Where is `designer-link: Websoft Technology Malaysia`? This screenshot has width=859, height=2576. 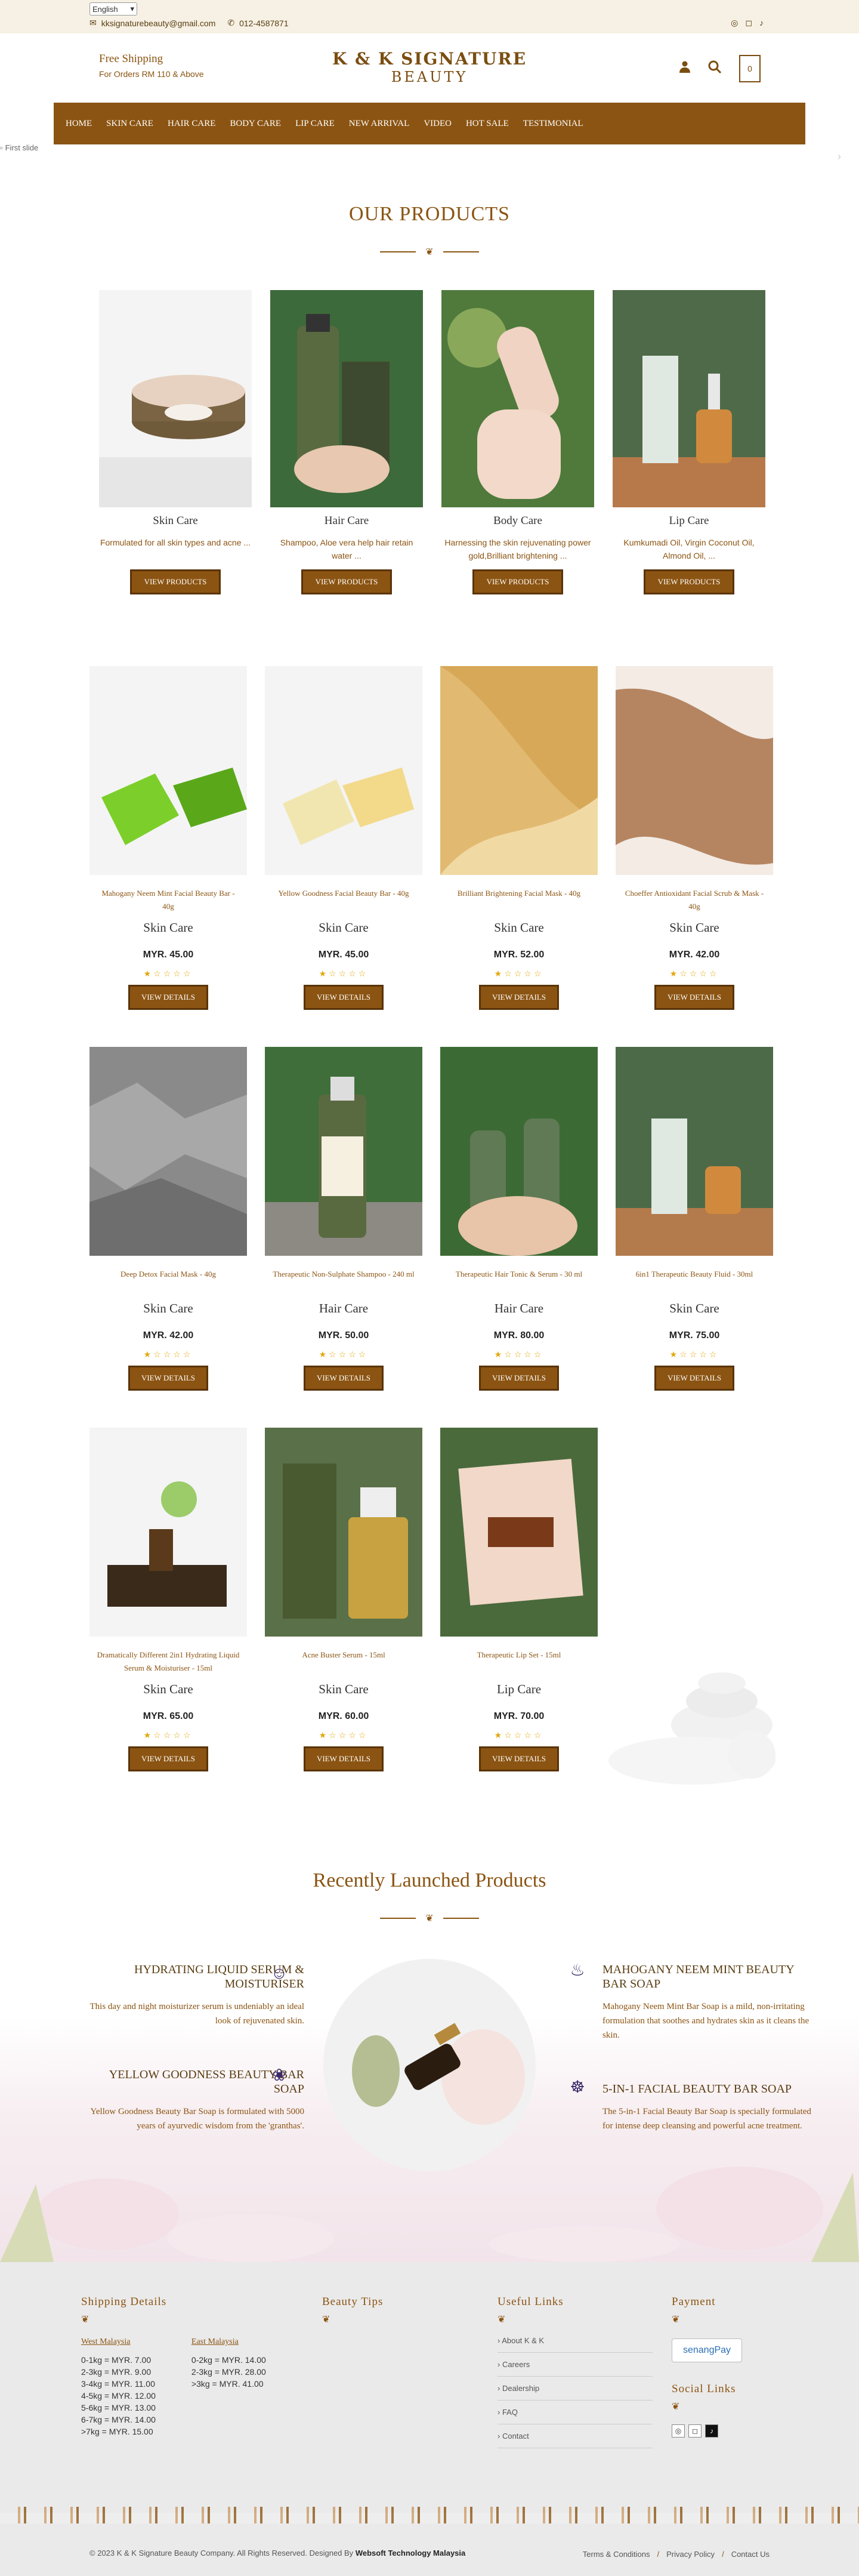 designer-link: Websoft Technology Malaysia is located at coordinates (410, 2553).